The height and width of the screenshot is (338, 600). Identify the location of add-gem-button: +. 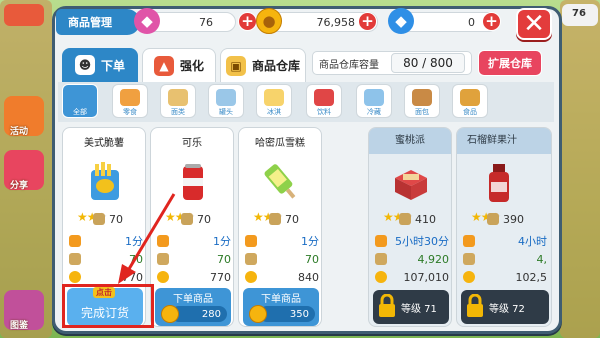
(247, 21).